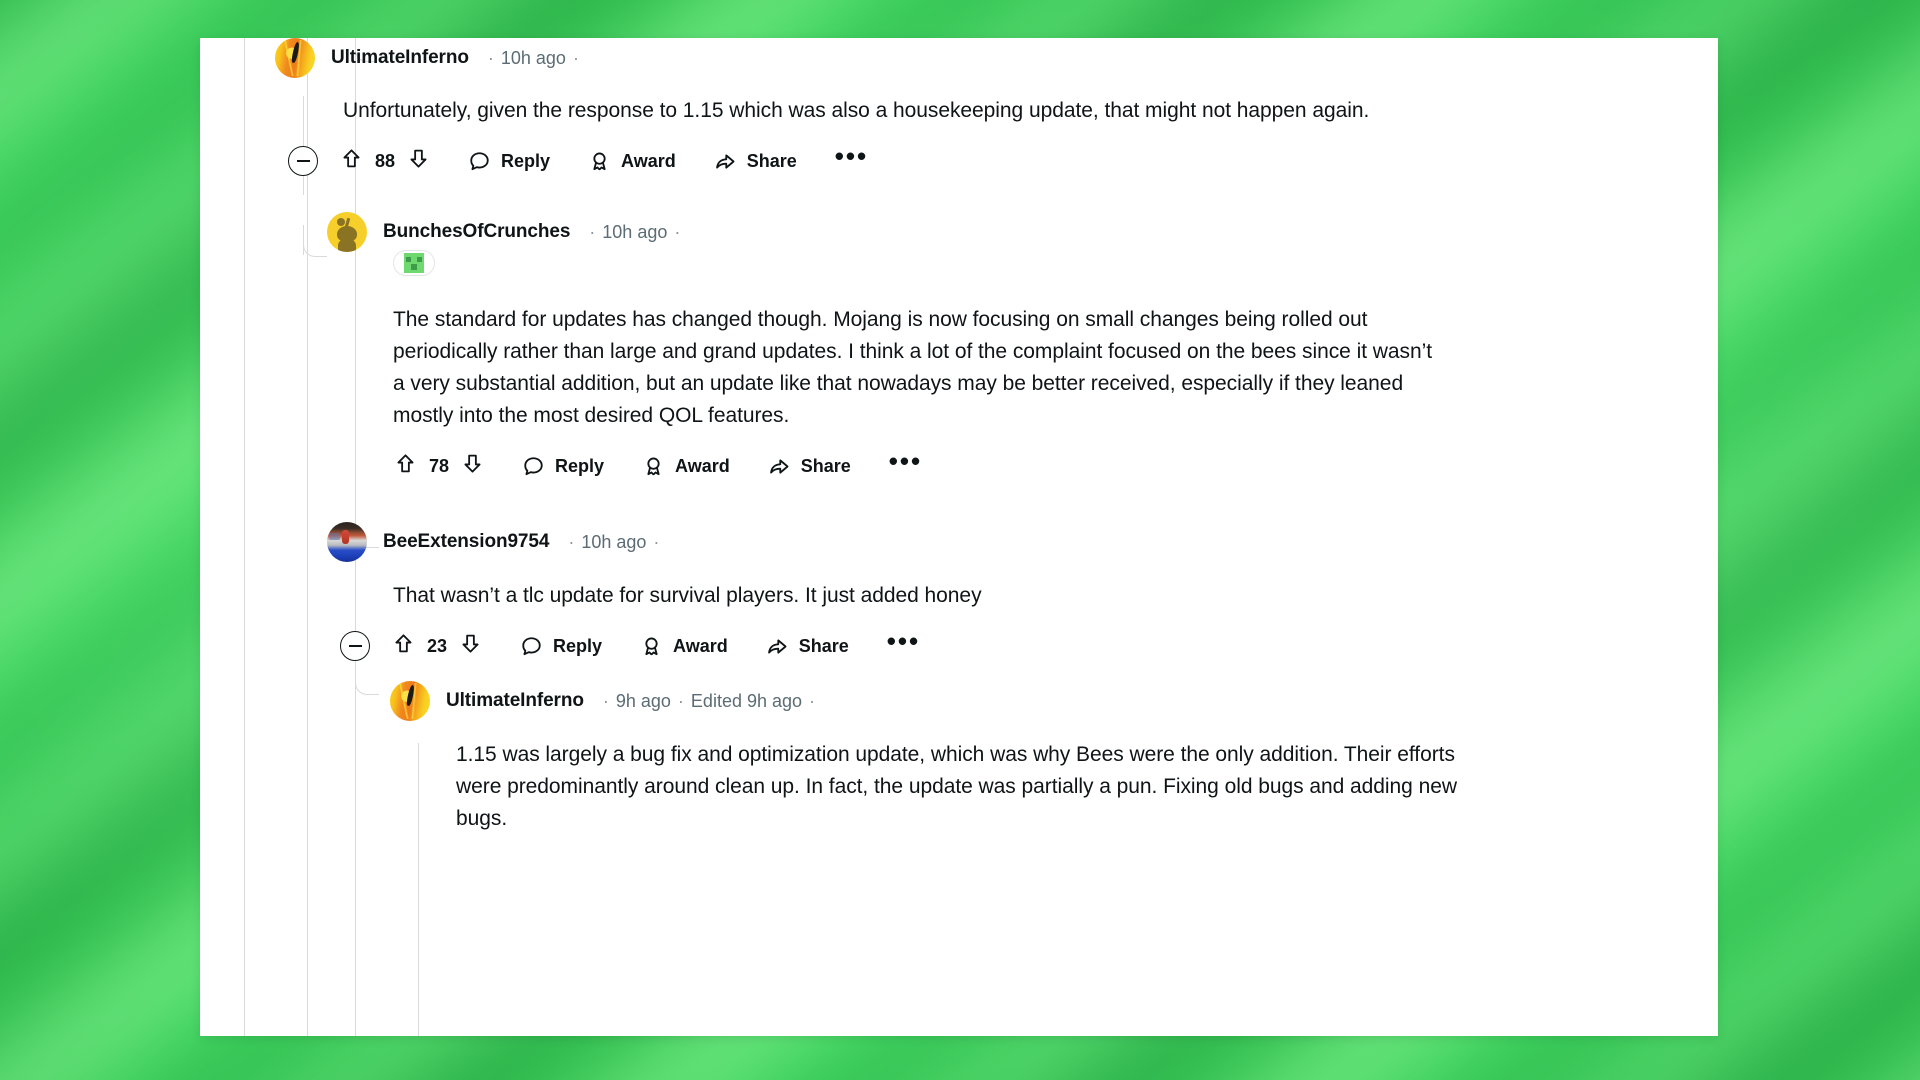  Describe the element at coordinates (991, 161) in the screenshot. I see `comment-actions-c1: 88 Reply Award Share •••` at that location.